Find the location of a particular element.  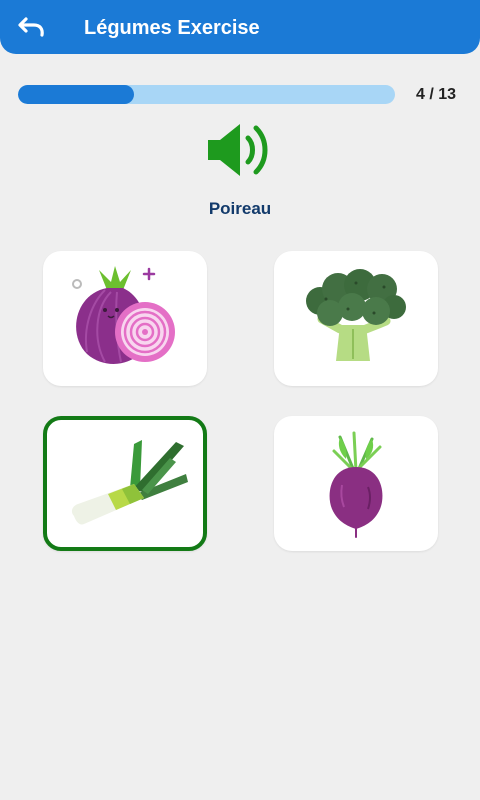

progress-bar is located at coordinates (206, 94).